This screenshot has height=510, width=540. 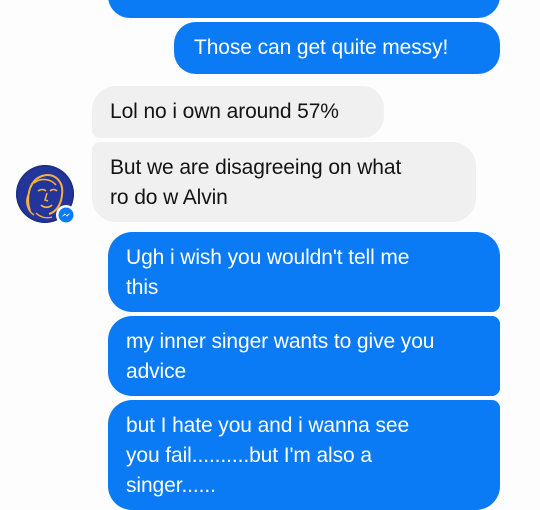 What do you see at coordinates (280, 341) in the screenshot?
I see `message-text: my inner singer wants to give you` at bounding box center [280, 341].